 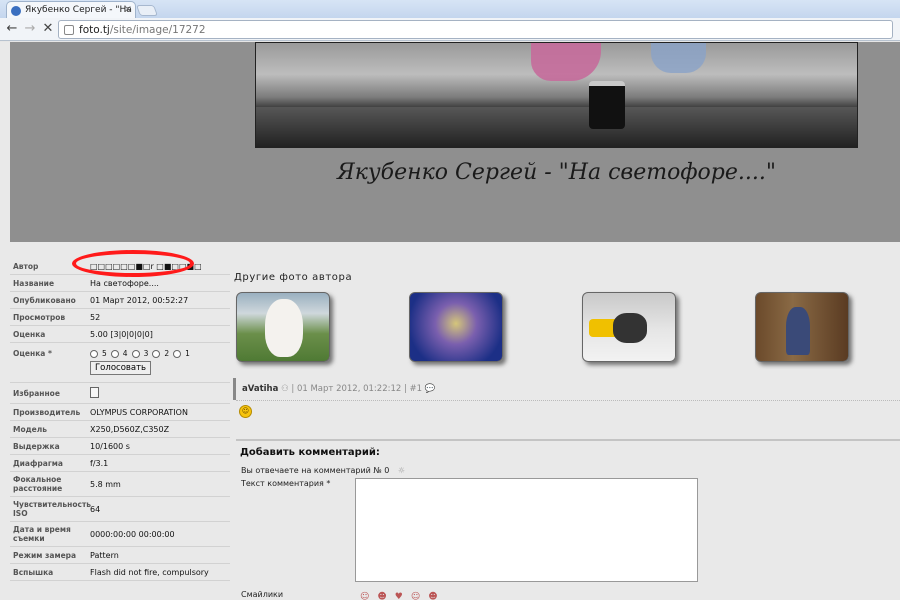 What do you see at coordinates (105, 484) in the screenshot?
I see `info-value: 5.8 mm` at bounding box center [105, 484].